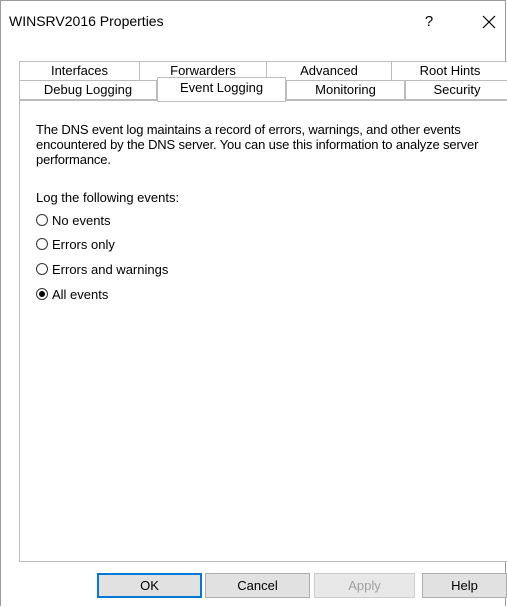 The width and height of the screenshot is (507, 607). What do you see at coordinates (83, 244) in the screenshot?
I see `radio-label: Errors only` at bounding box center [83, 244].